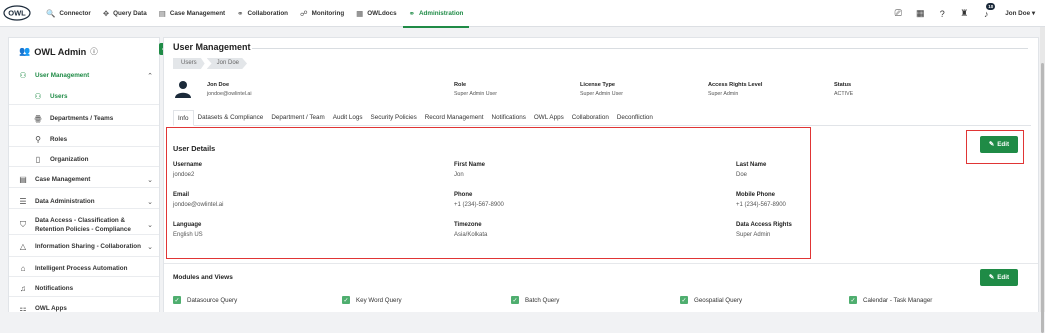 The height and width of the screenshot is (333, 1045). I want to click on sidebar-item-notifications: ♫ Notifications, so click(84, 288).